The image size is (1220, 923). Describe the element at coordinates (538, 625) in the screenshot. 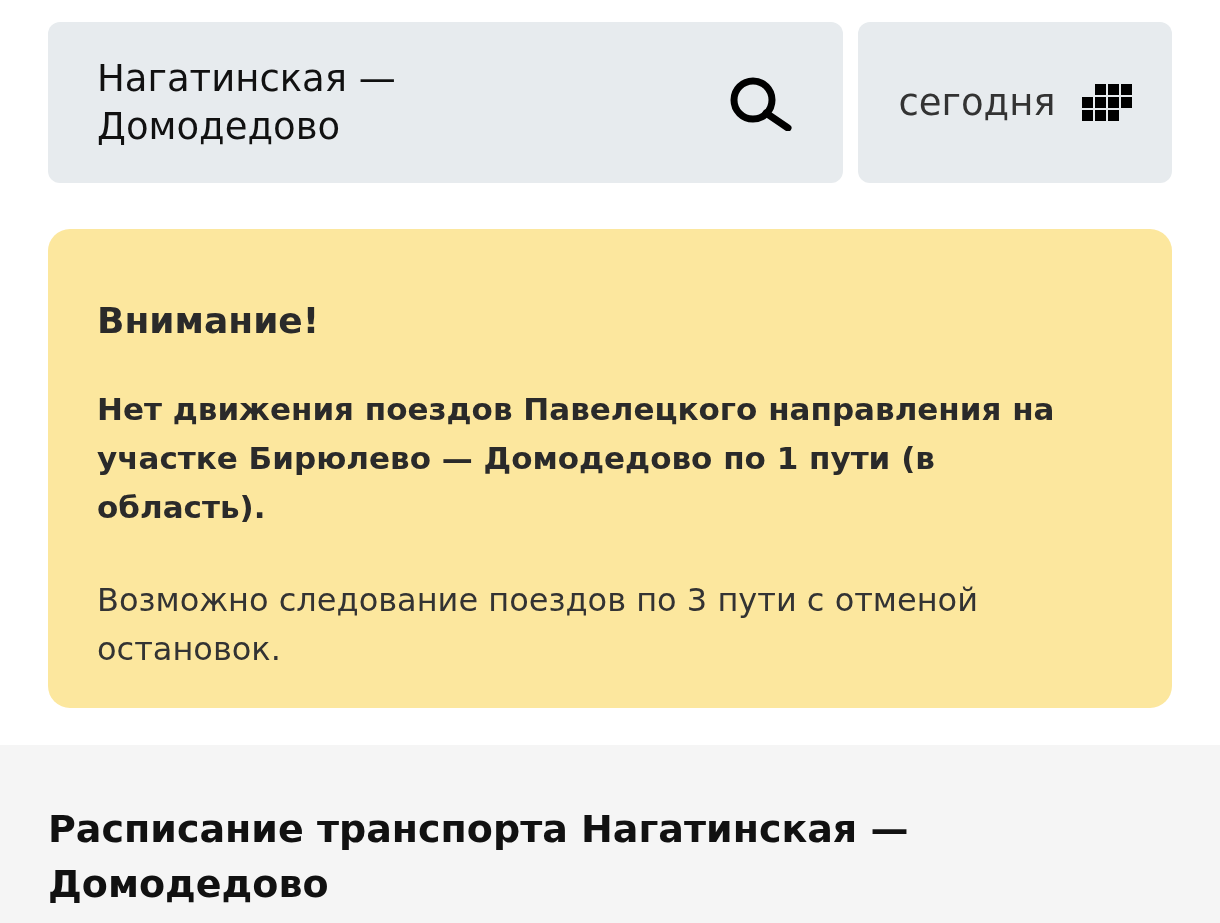

I see `alert-note: Возможно следование поездов по 3 пути с отменой остановок.` at that location.